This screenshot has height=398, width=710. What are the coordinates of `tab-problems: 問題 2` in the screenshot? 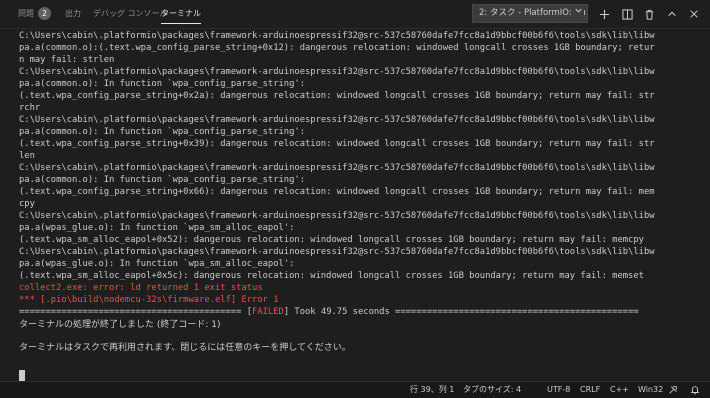 It's located at (34, 14).